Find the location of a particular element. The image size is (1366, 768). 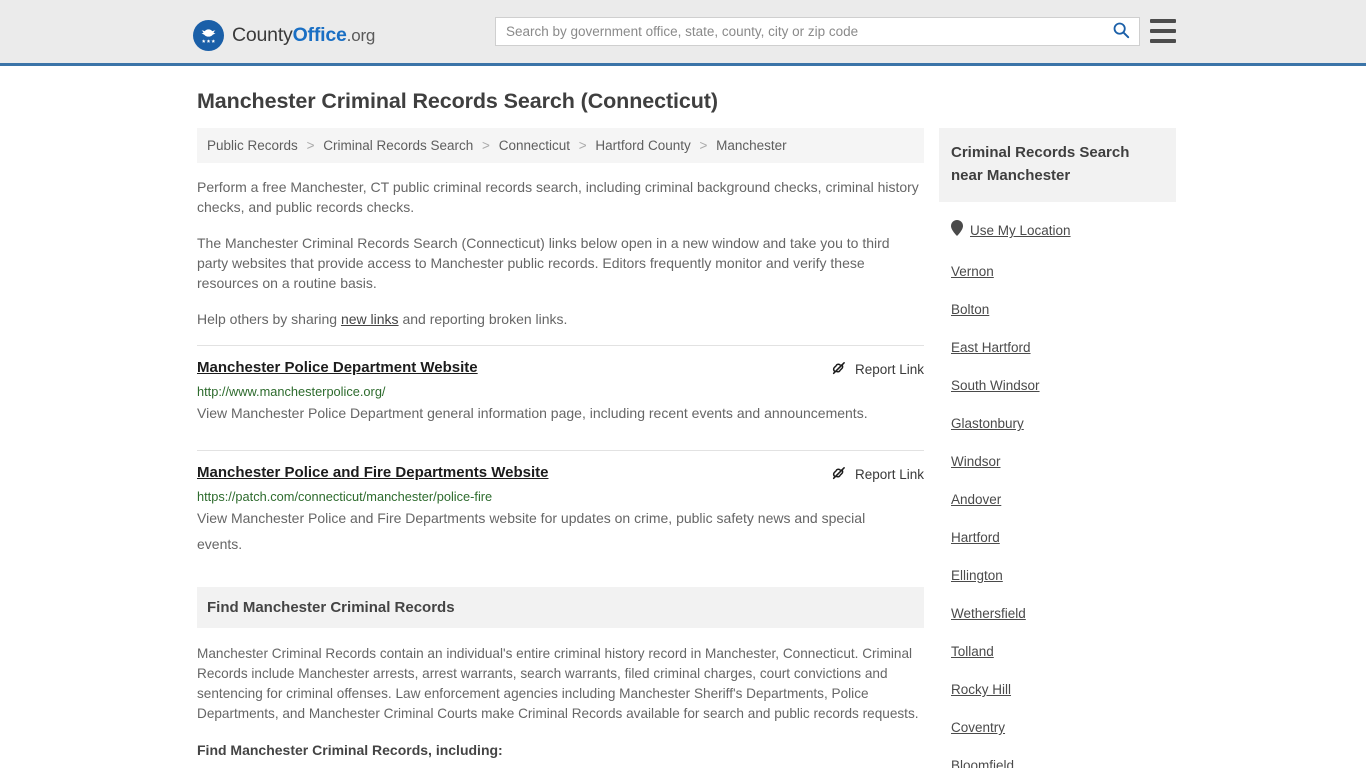

listing-url: http://www.manchesterpolice.org/ is located at coordinates (291, 391).